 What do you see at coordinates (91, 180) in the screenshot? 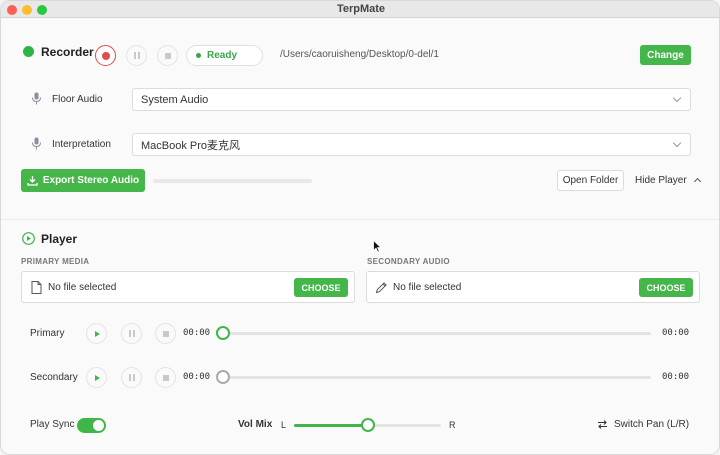
I see `export-label: Export Stereo Audio` at bounding box center [91, 180].